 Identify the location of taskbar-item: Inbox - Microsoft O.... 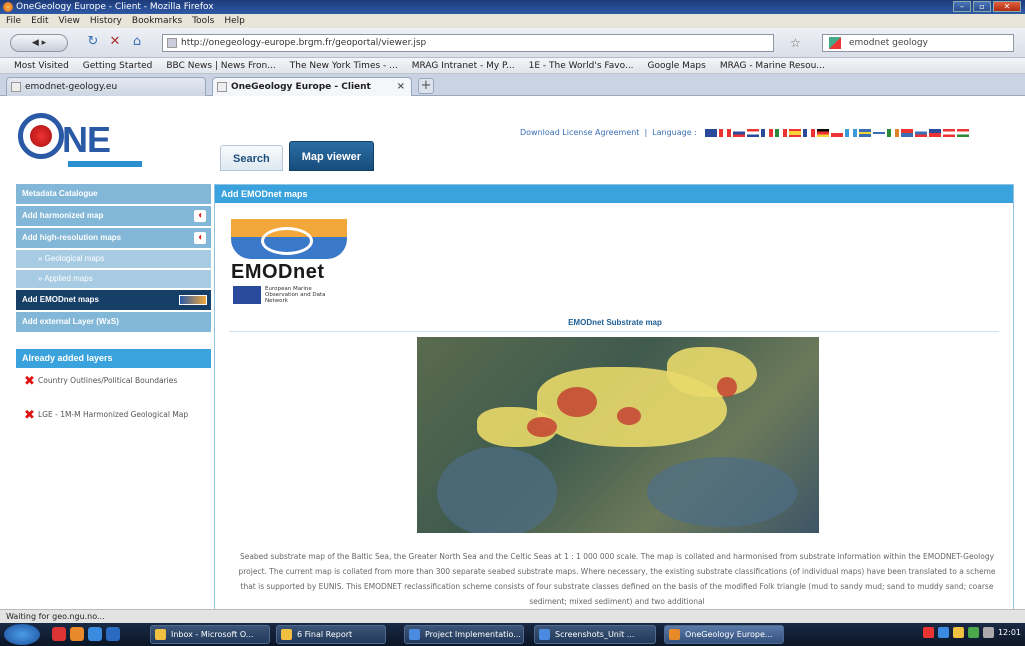
(210, 634).